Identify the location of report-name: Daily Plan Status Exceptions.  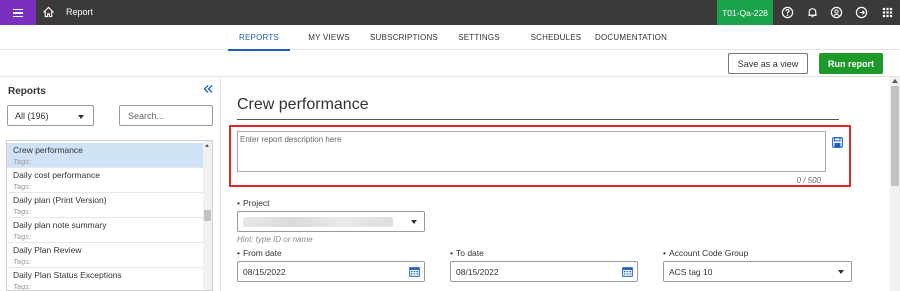
(67, 275).